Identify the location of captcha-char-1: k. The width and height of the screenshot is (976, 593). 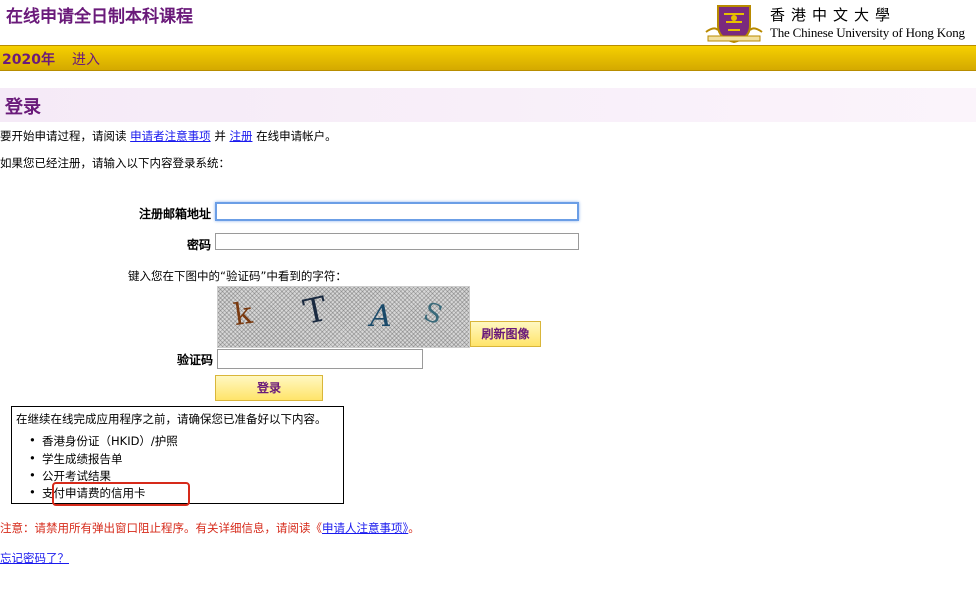
(243, 314).